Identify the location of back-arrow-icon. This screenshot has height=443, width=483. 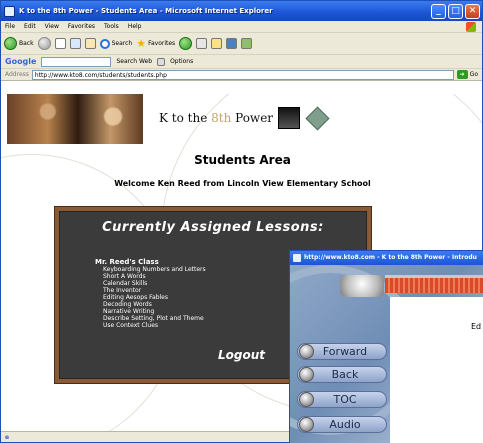
(10, 43).